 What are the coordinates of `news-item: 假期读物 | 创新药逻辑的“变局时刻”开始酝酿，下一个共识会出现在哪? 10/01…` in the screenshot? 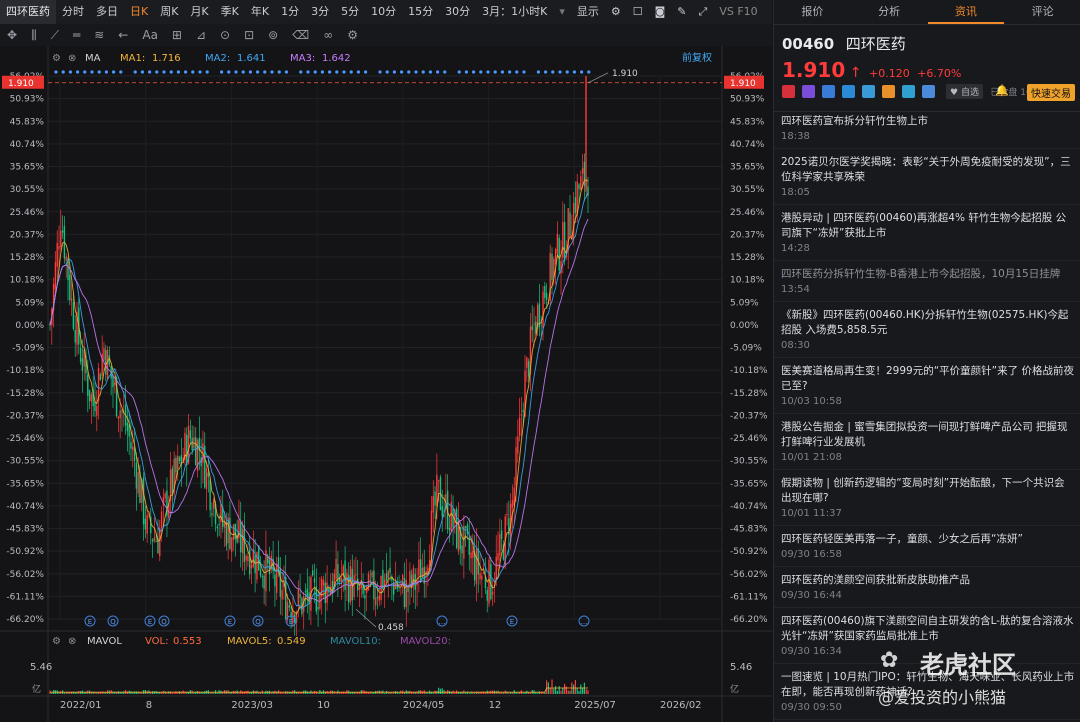 It's located at (927, 498).